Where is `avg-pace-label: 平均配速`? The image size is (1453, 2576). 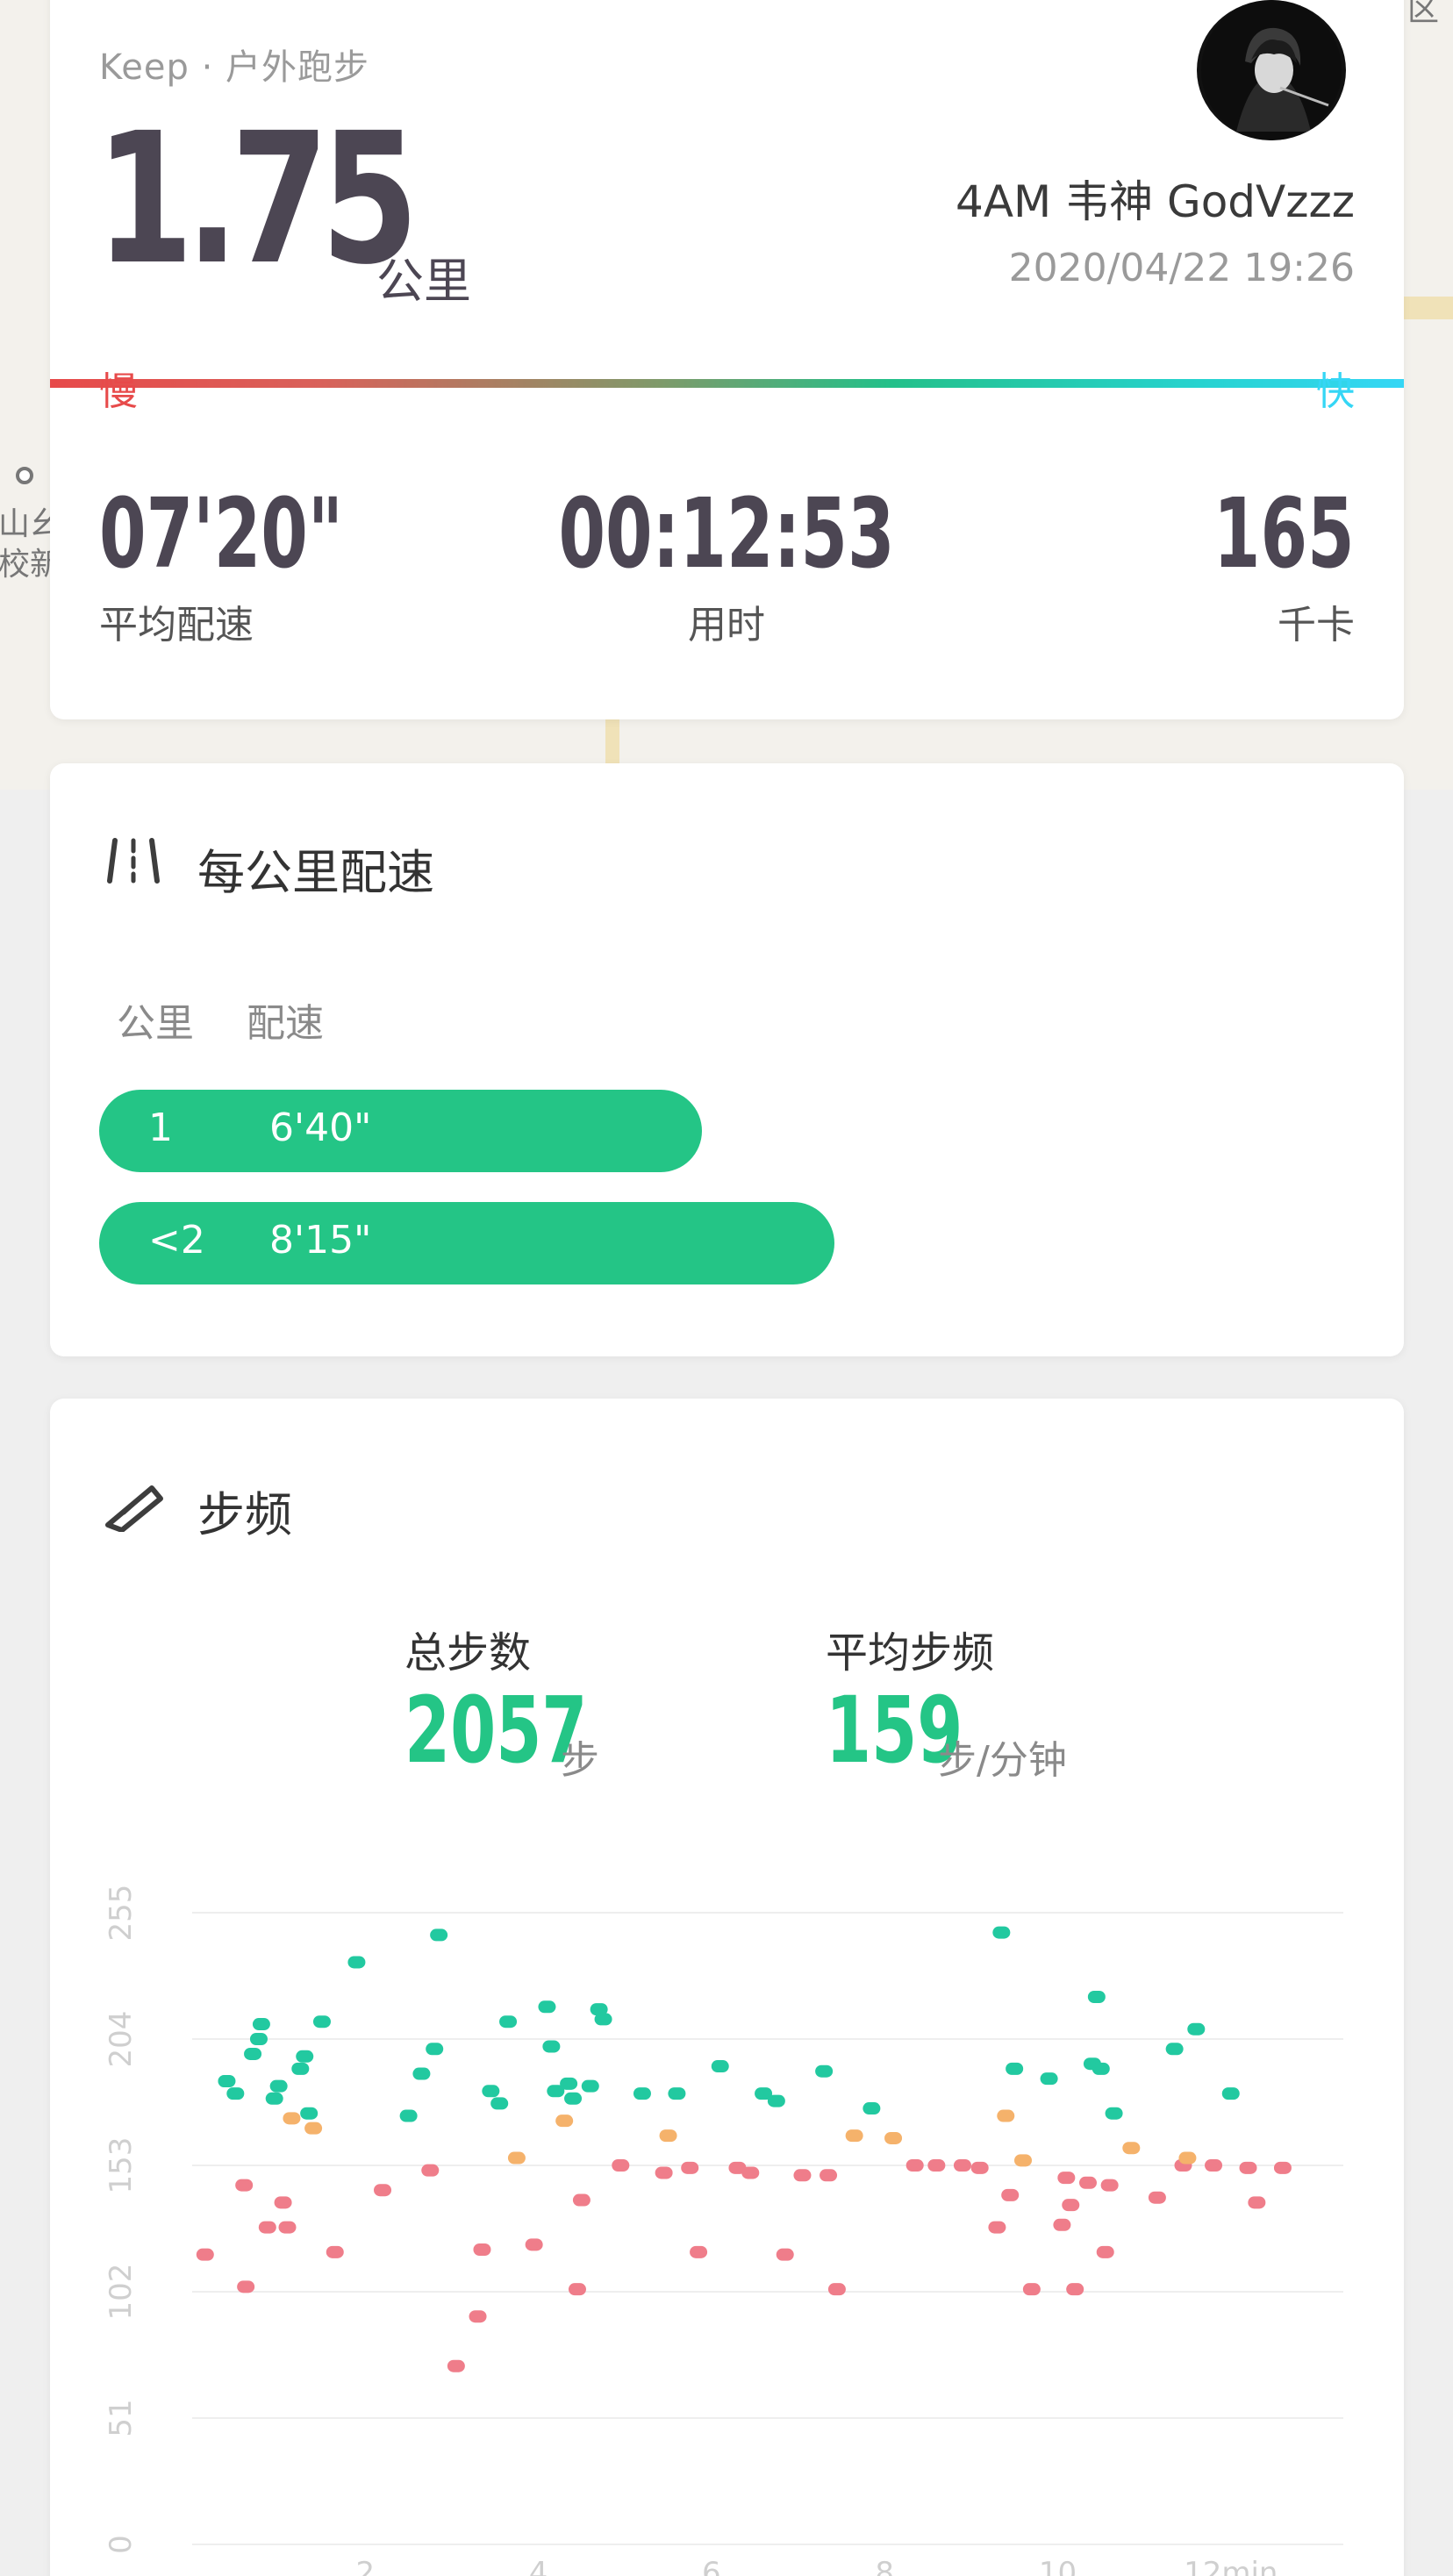
avg-pace-label: 平均配速 is located at coordinates (176, 625).